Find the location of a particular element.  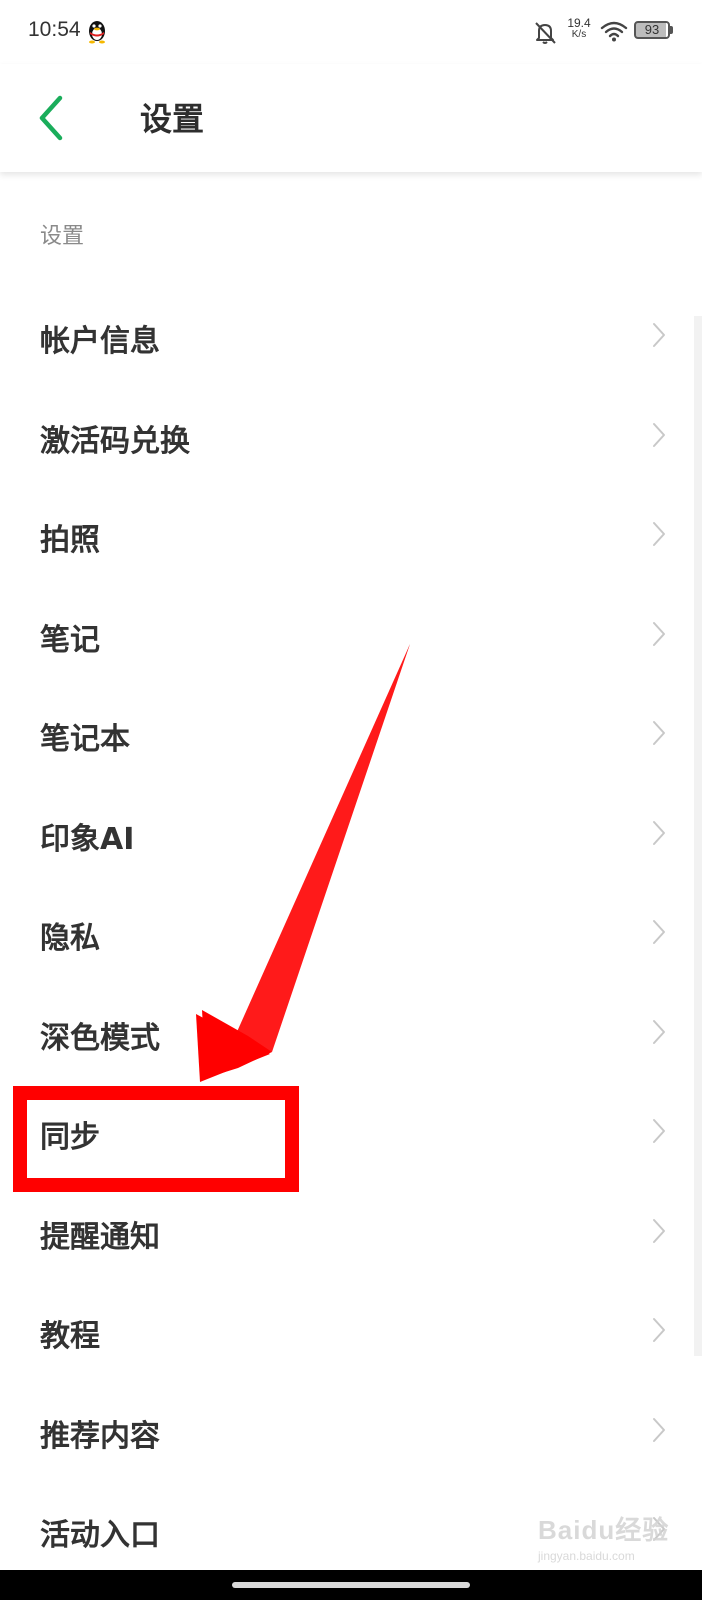

settings-menu-item: 拍照 is located at coordinates (351, 535).